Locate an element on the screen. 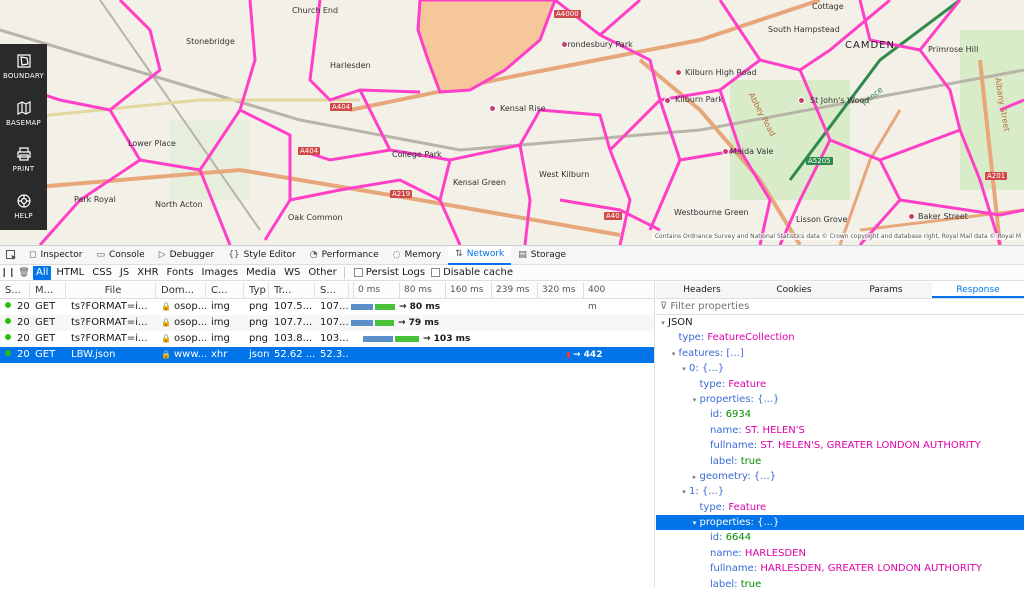 Image resolution: width=1024 pixels, height=592 pixels. json-tree-row: id: 6644 is located at coordinates (840, 537).